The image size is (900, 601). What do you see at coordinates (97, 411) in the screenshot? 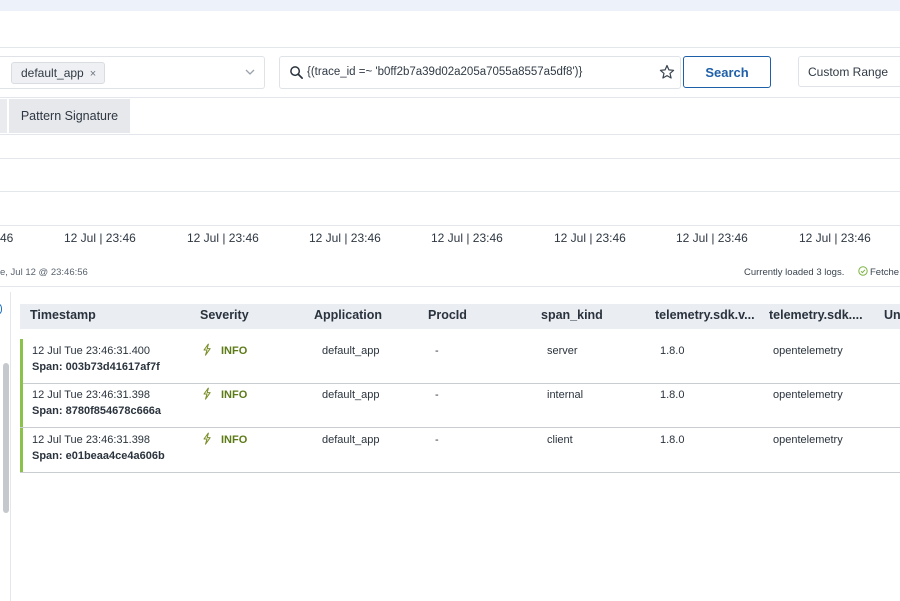
I see `row-span-id: Span: 8780f854678c666a` at bounding box center [97, 411].